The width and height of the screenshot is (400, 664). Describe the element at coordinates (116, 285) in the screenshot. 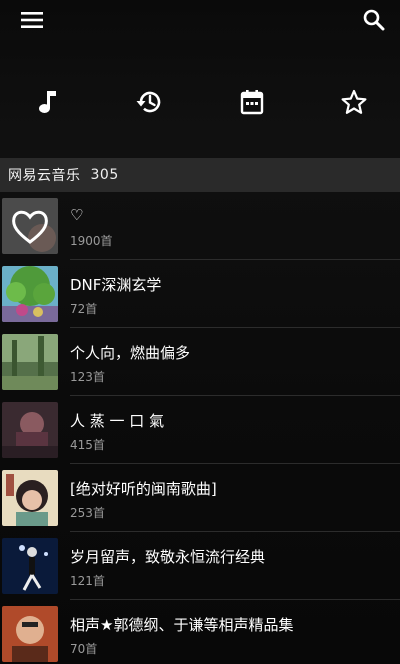

I see `playlist-title: DNF深渊玄学` at that location.